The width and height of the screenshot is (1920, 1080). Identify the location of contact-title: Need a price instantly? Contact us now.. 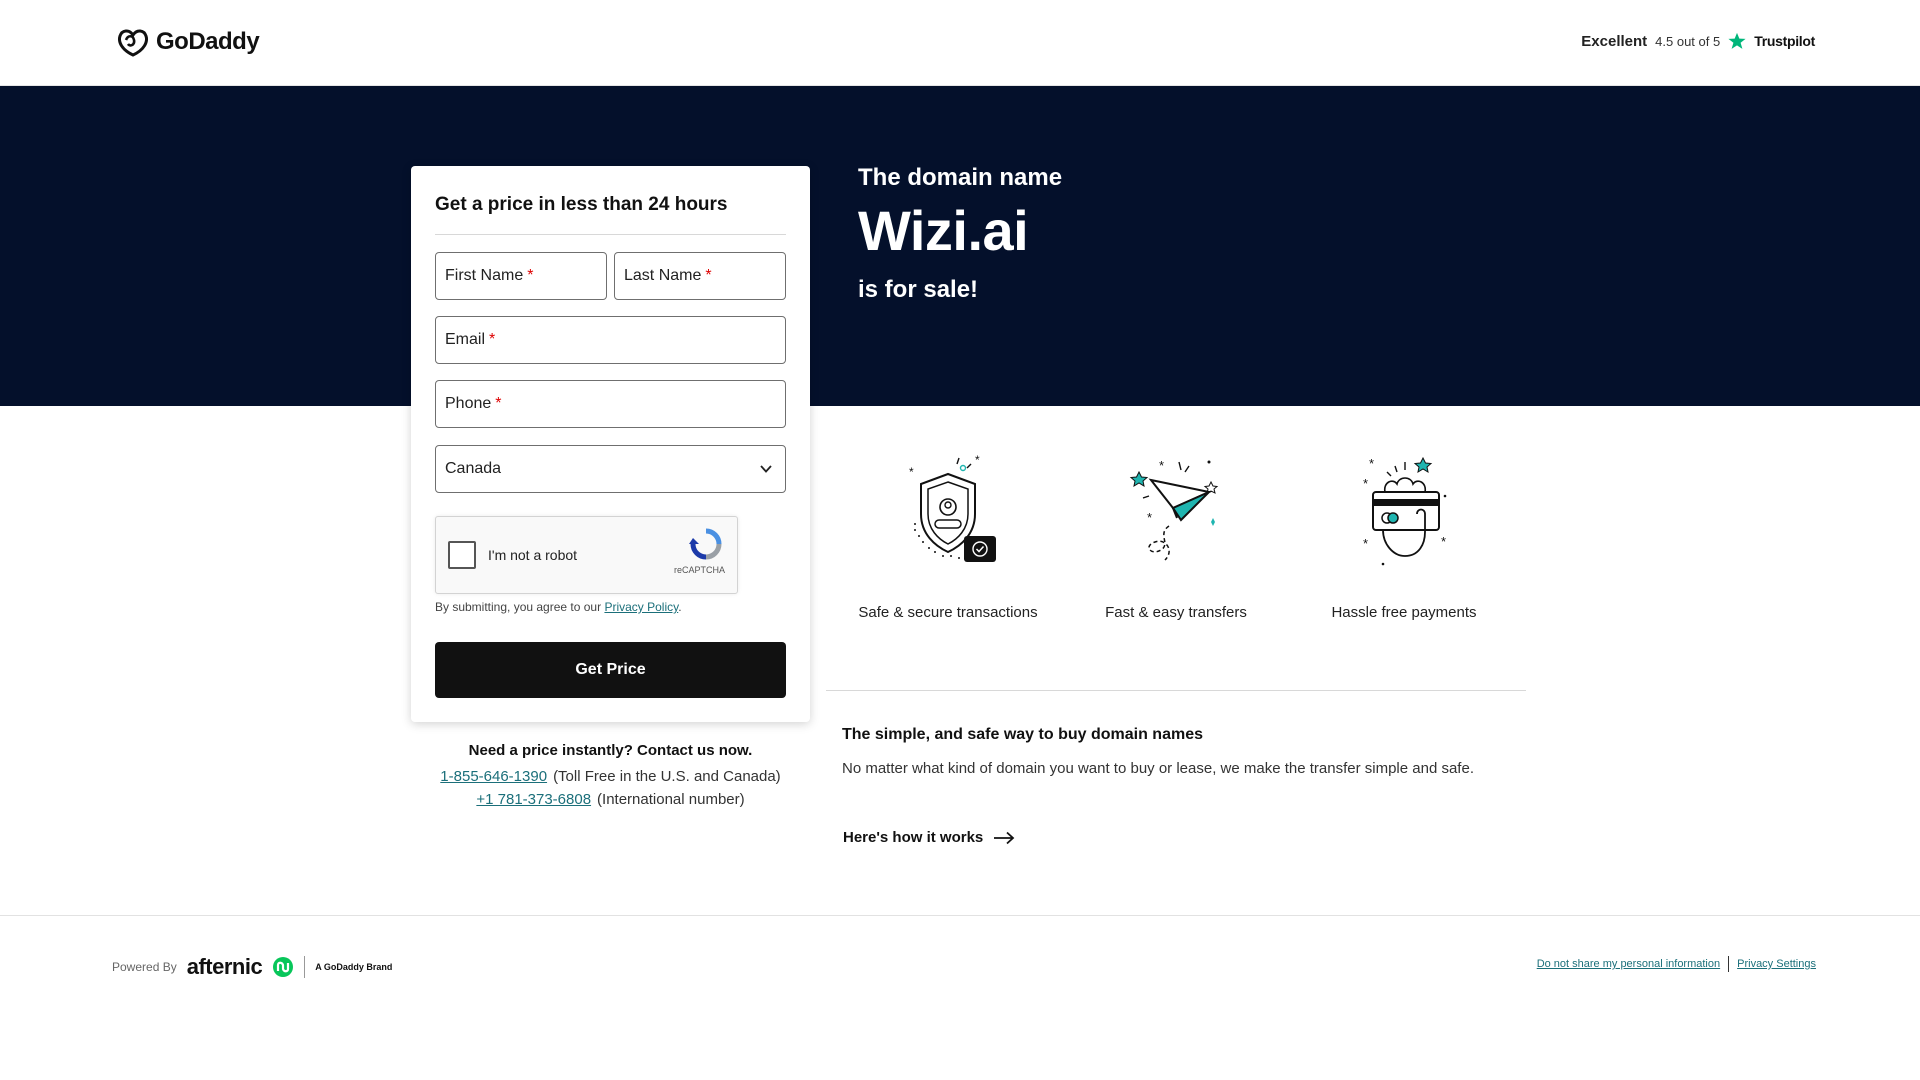
(610, 750).